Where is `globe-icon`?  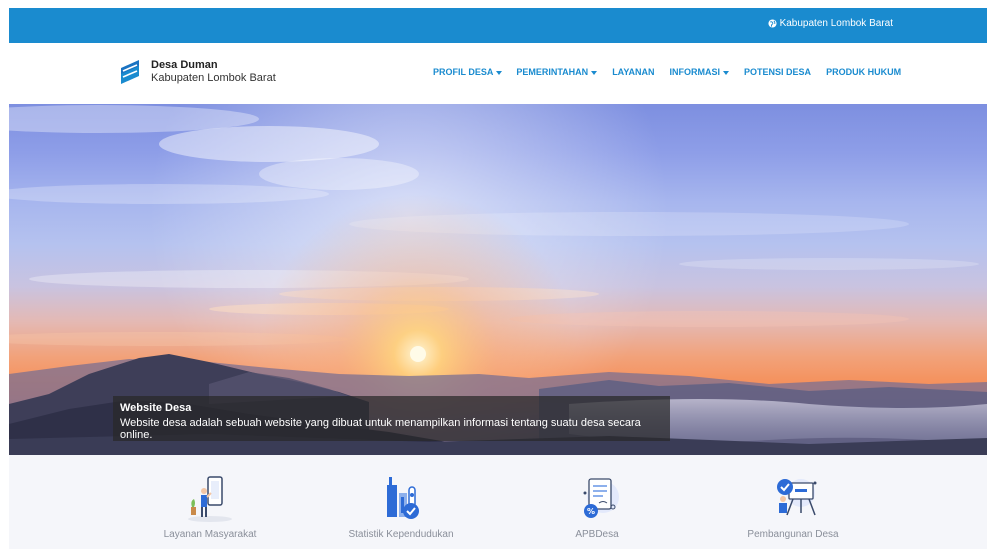
globe-icon is located at coordinates (772, 23).